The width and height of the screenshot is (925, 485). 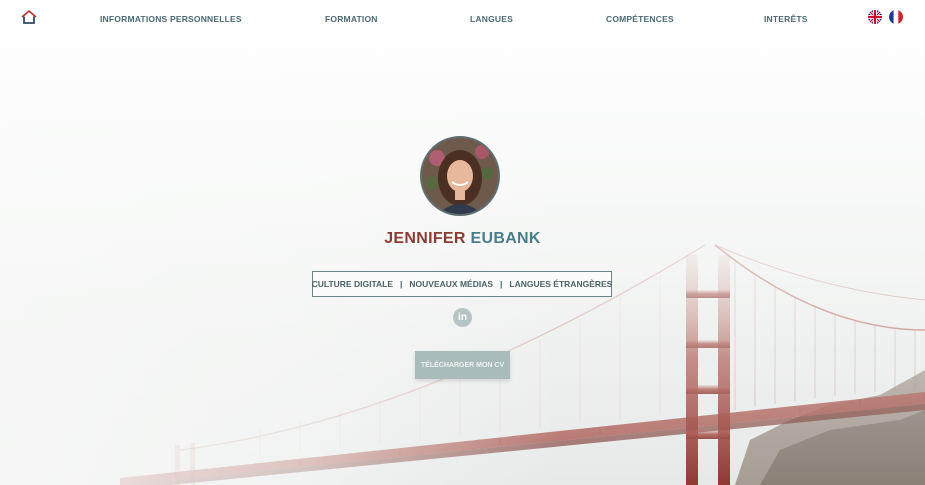 I want to click on tag-nouveaux-medias: NOUVEAUX MÉDIAS, so click(x=451, y=284).